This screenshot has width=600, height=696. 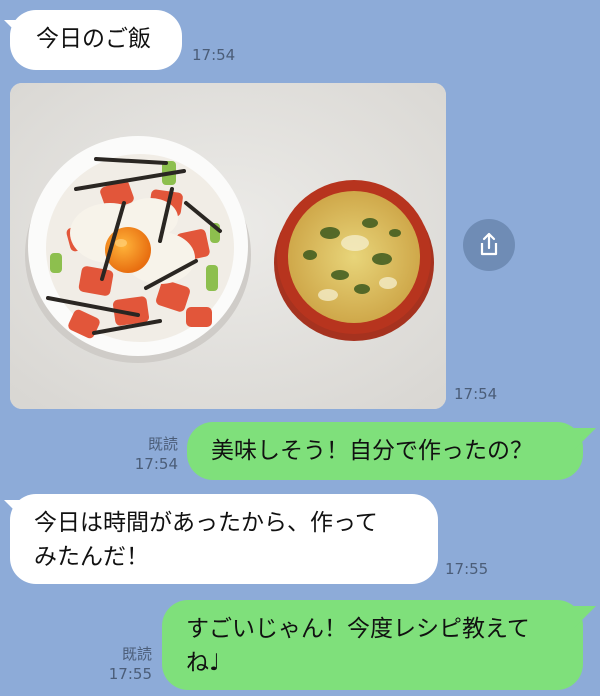 I want to click on message-bubble-incoming: 今日のご飯, so click(x=96, y=40).